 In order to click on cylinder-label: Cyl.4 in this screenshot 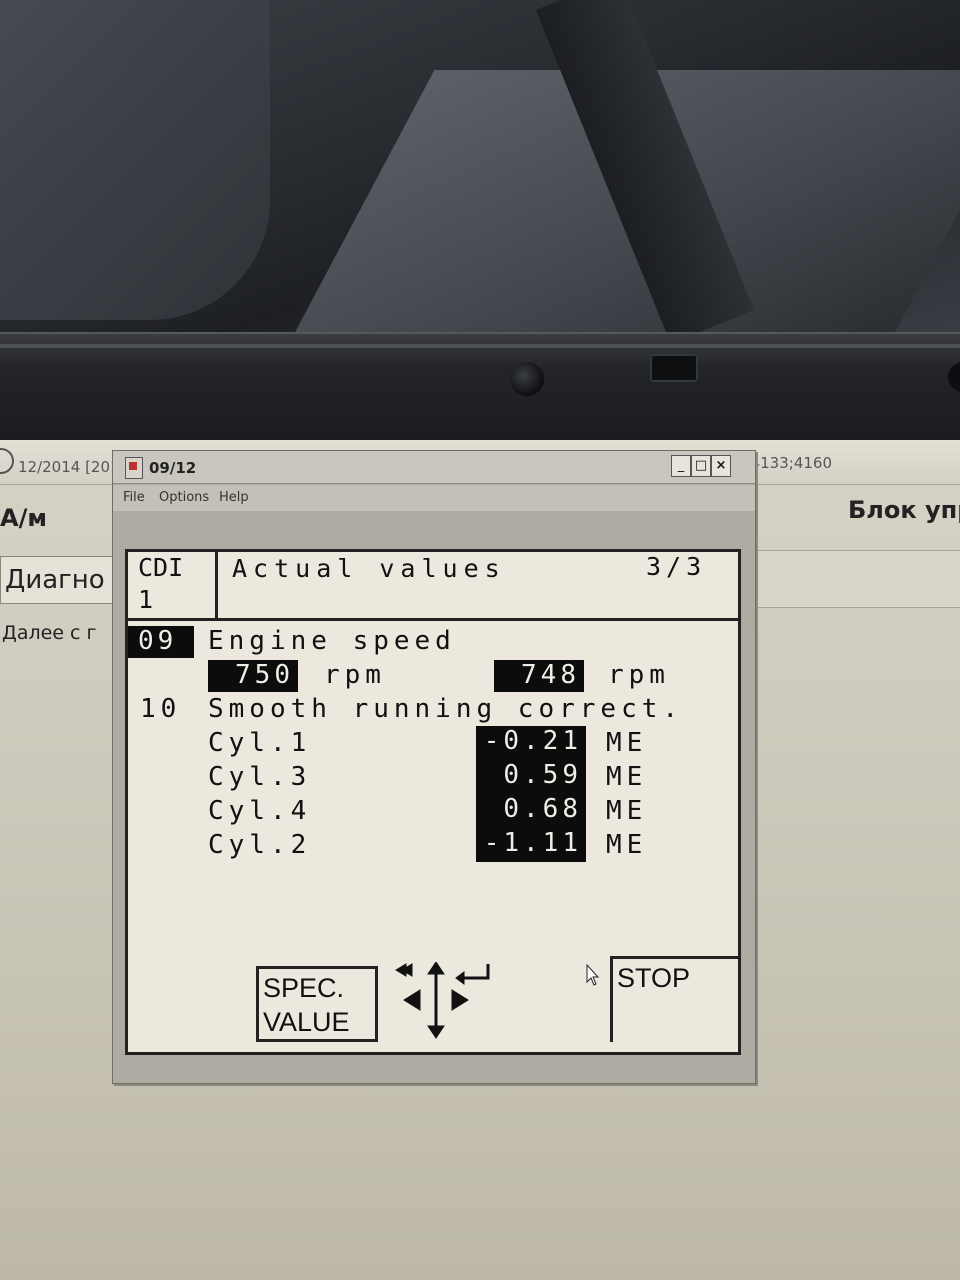, I will do `click(260, 811)`.